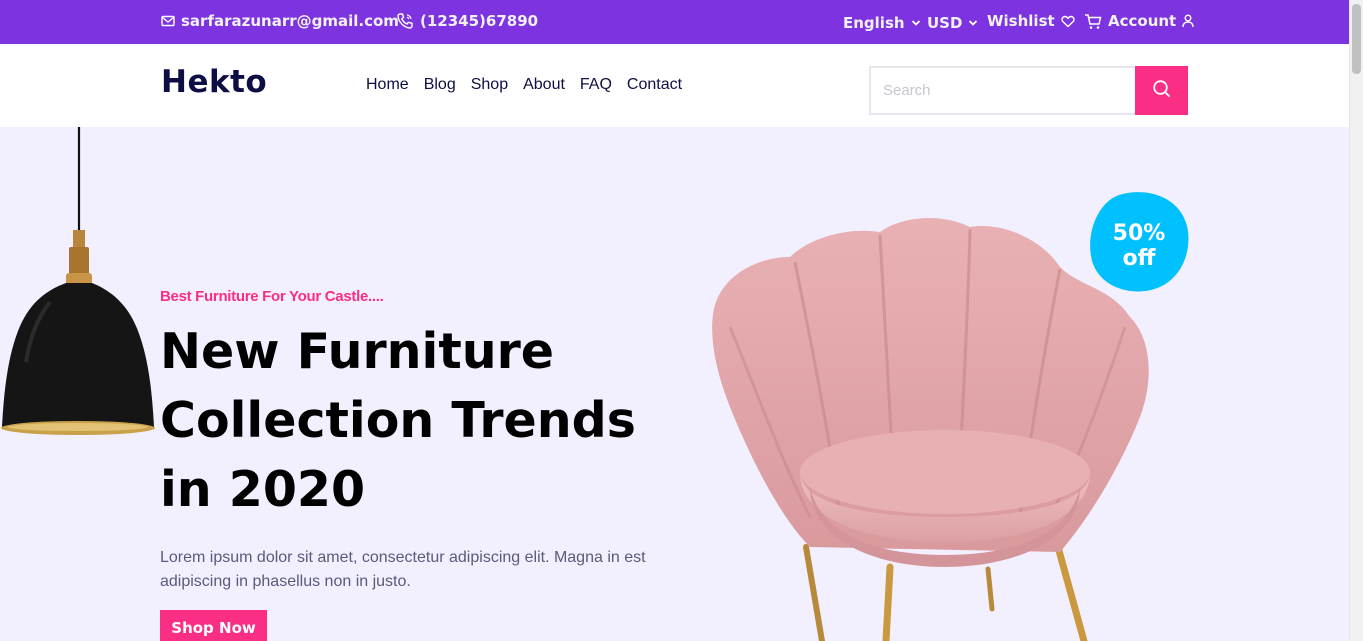 The height and width of the screenshot is (641, 1363). Describe the element at coordinates (214, 82) in the screenshot. I see `logo: Hekto` at that location.